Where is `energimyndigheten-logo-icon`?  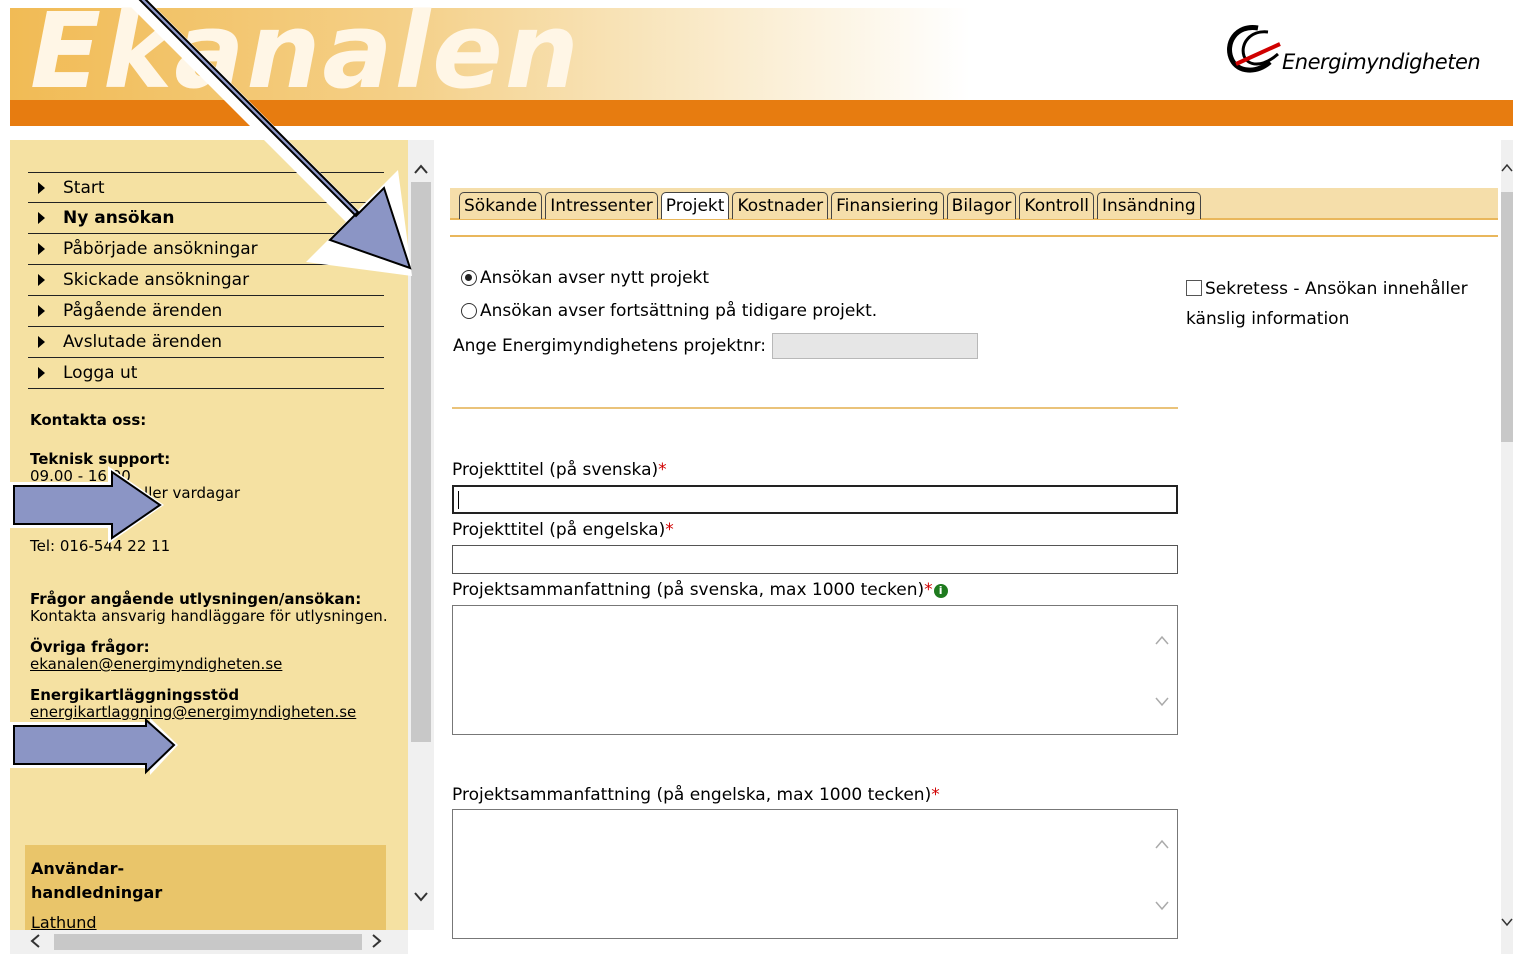
energimyndigheten-logo-icon is located at coordinates (1254, 49).